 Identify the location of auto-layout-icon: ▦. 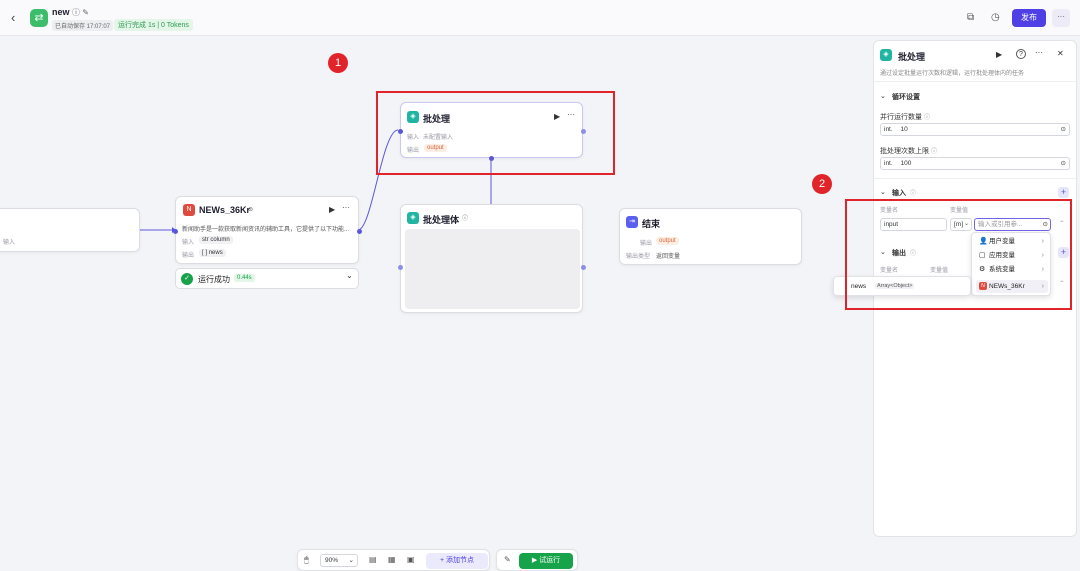
(392, 559).